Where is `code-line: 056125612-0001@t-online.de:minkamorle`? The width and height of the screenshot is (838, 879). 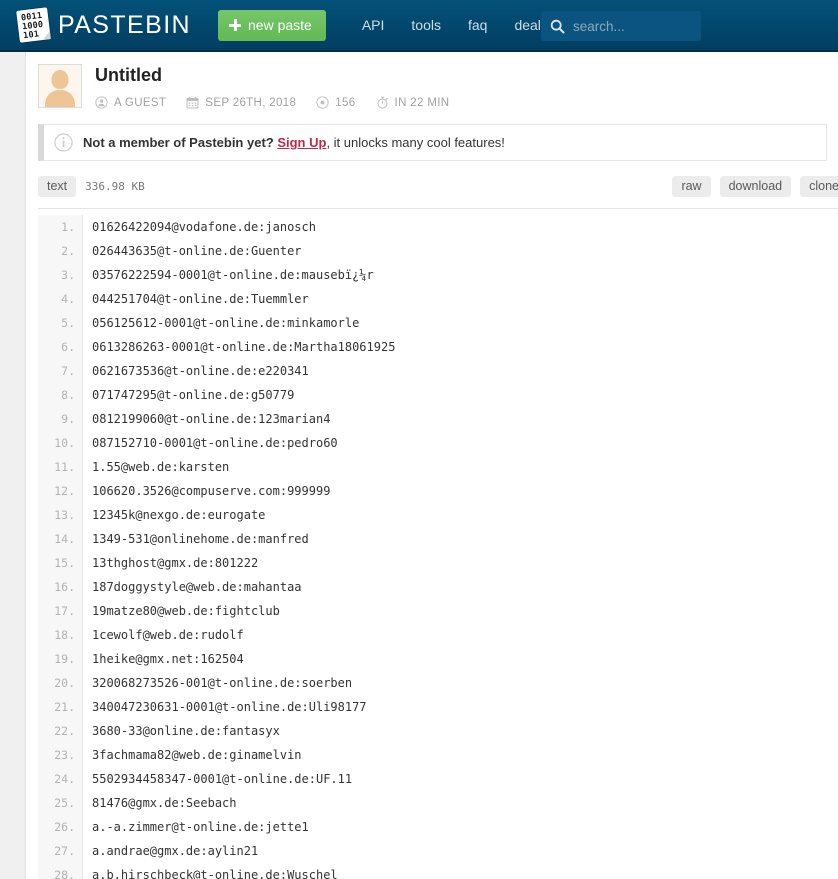 code-line: 056125612-0001@t-online.de:minkamorle is located at coordinates (226, 323).